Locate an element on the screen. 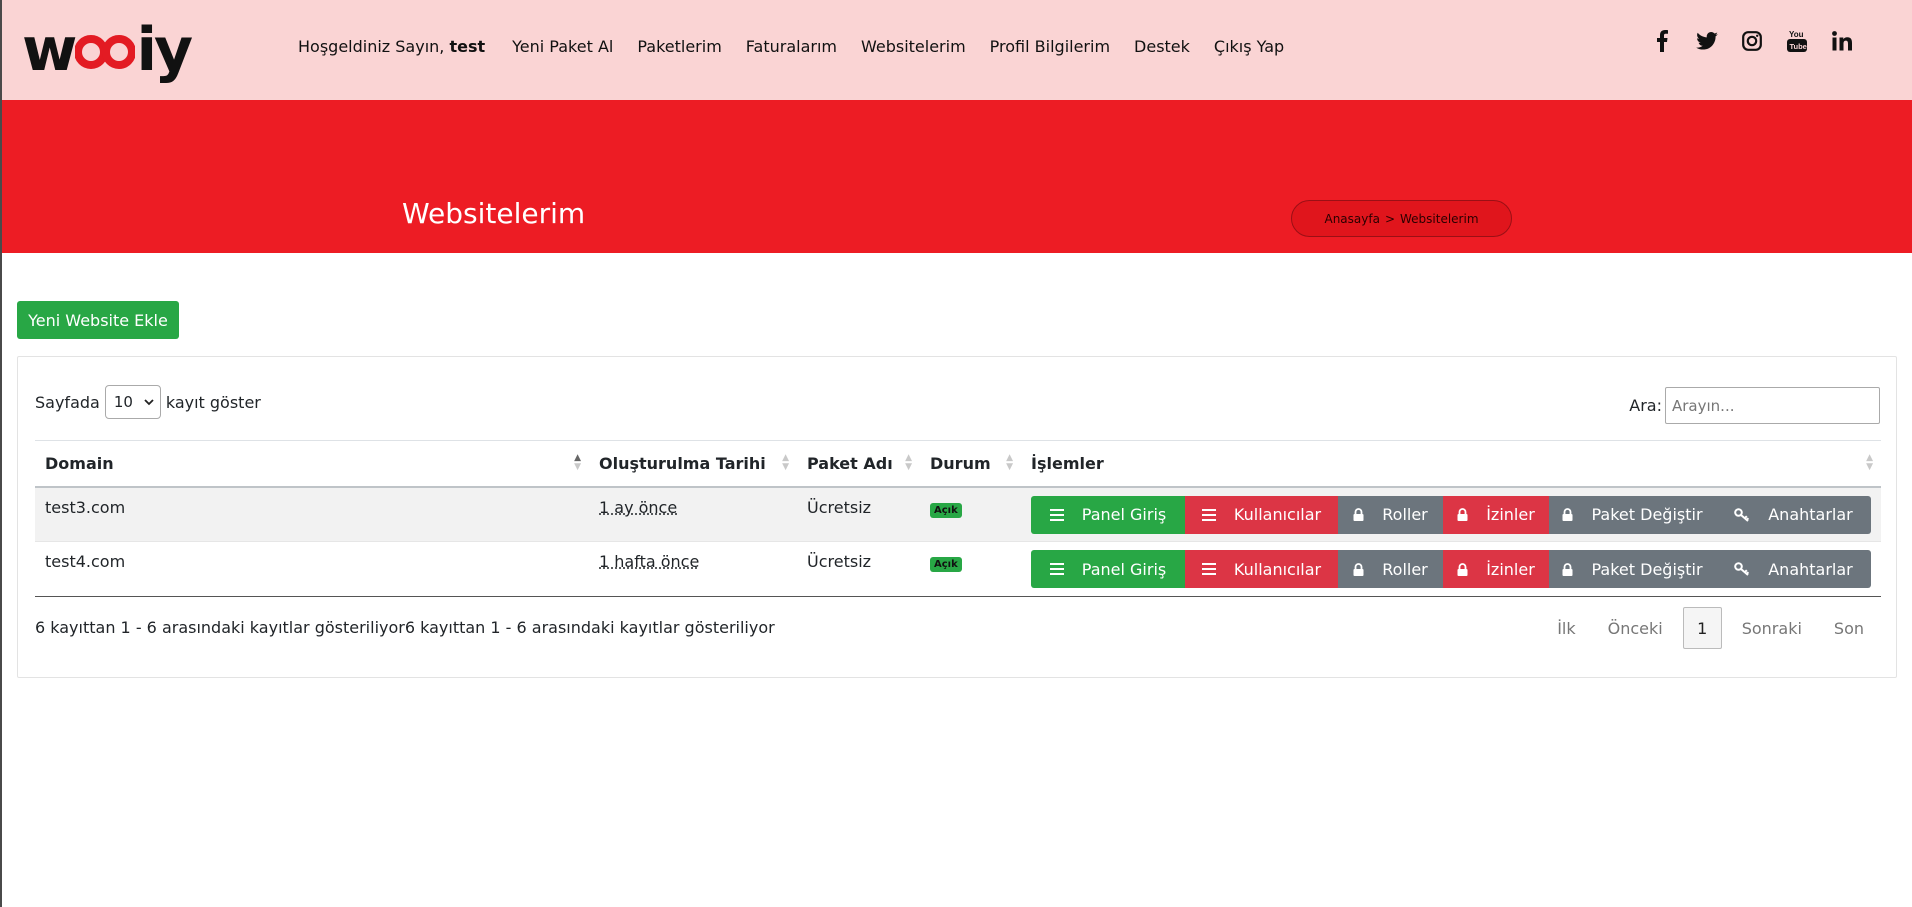 This screenshot has height=907, width=1912. cell-created: 1 ay önce is located at coordinates (638, 507).